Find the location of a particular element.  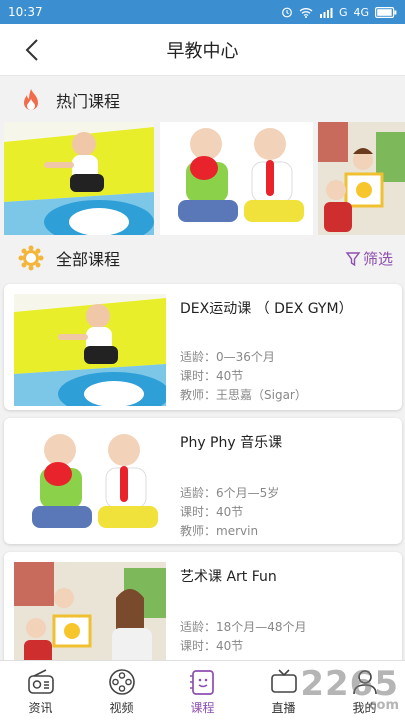

hot-course-thumb-art is located at coordinates (361, 178).